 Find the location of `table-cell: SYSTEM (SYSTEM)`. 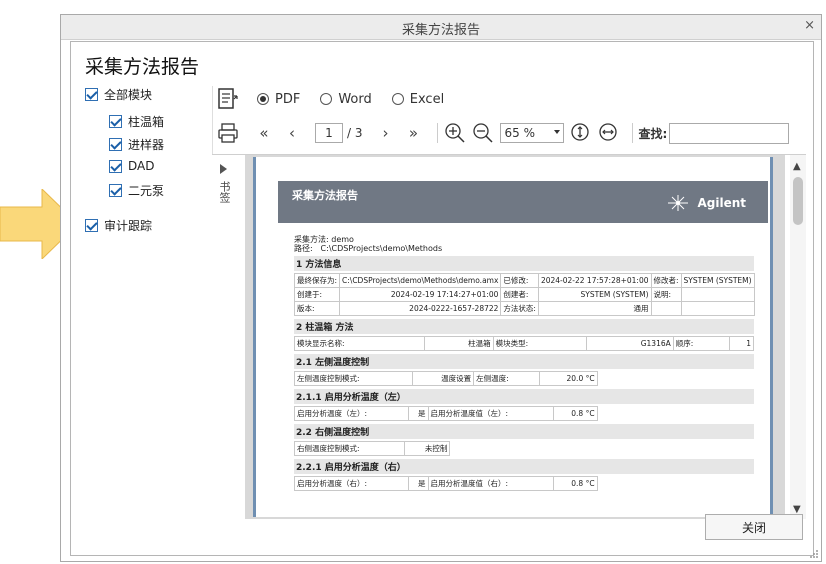

table-cell: SYSTEM (SYSTEM) is located at coordinates (594, 294).